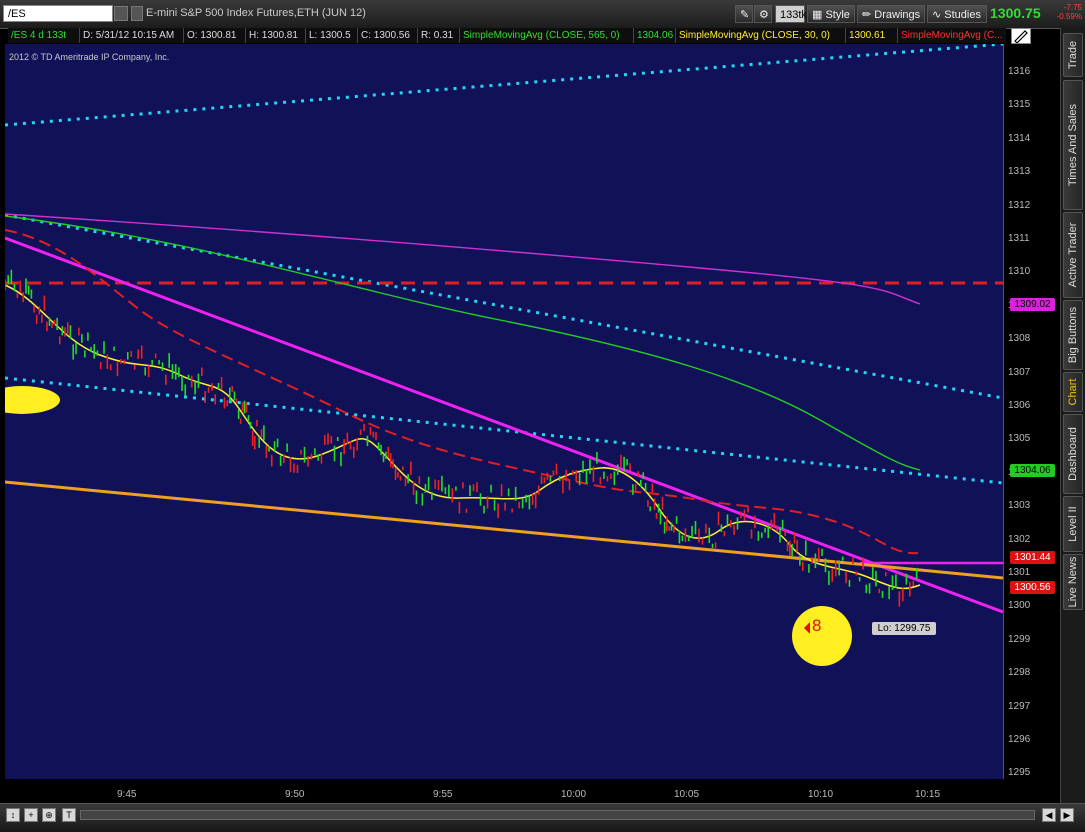 The image size is (1085, 832). Describe the element at coordinates (32, 400) in the screenshot. I see `yellow-marker-left` at that location.